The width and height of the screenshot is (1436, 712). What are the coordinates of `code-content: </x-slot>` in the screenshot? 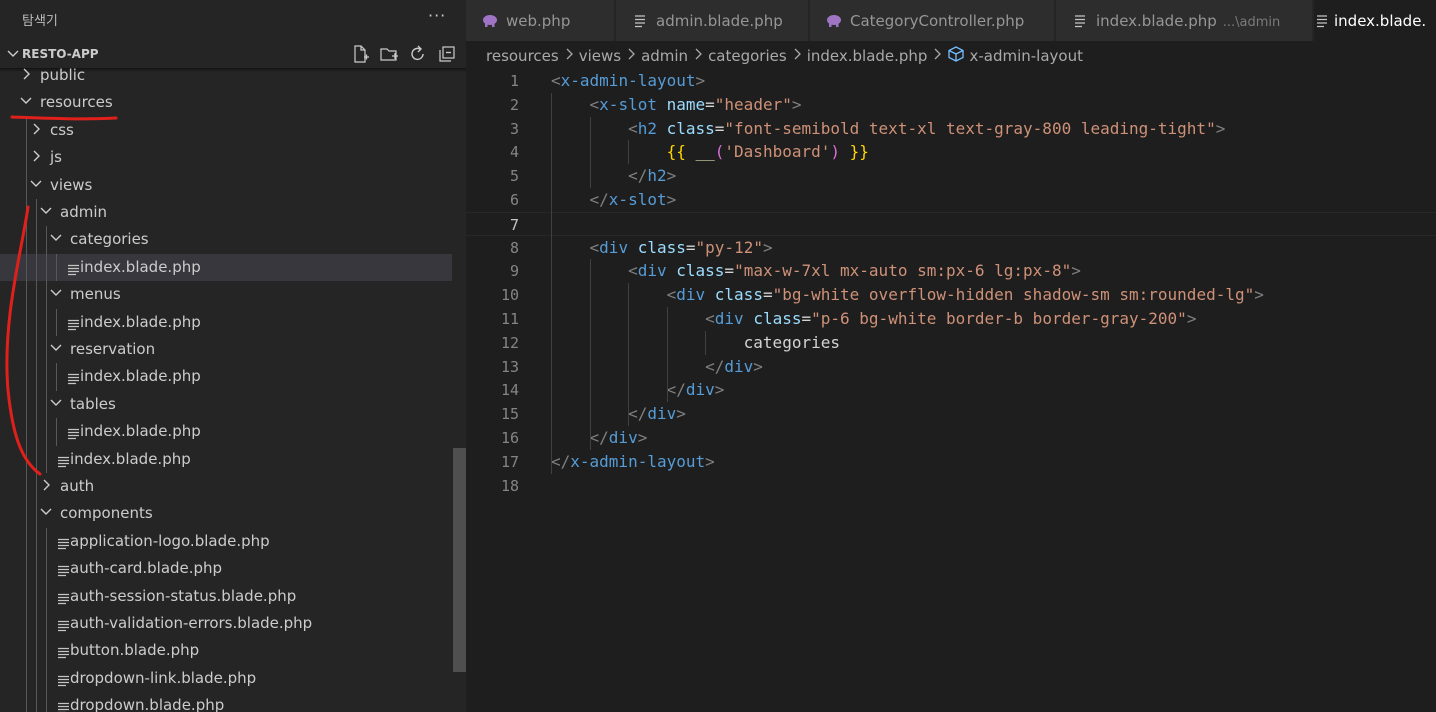 It's located at (614, 199).